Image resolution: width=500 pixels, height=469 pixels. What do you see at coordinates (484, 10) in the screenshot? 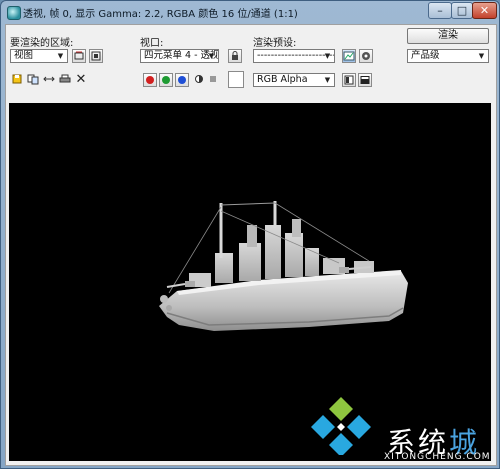
I see `close-button: ✕` at bounding box center [484, 10].